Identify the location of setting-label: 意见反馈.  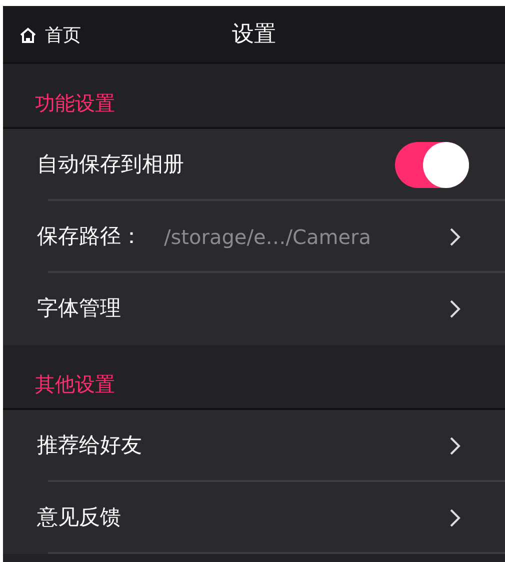
(79, 518).